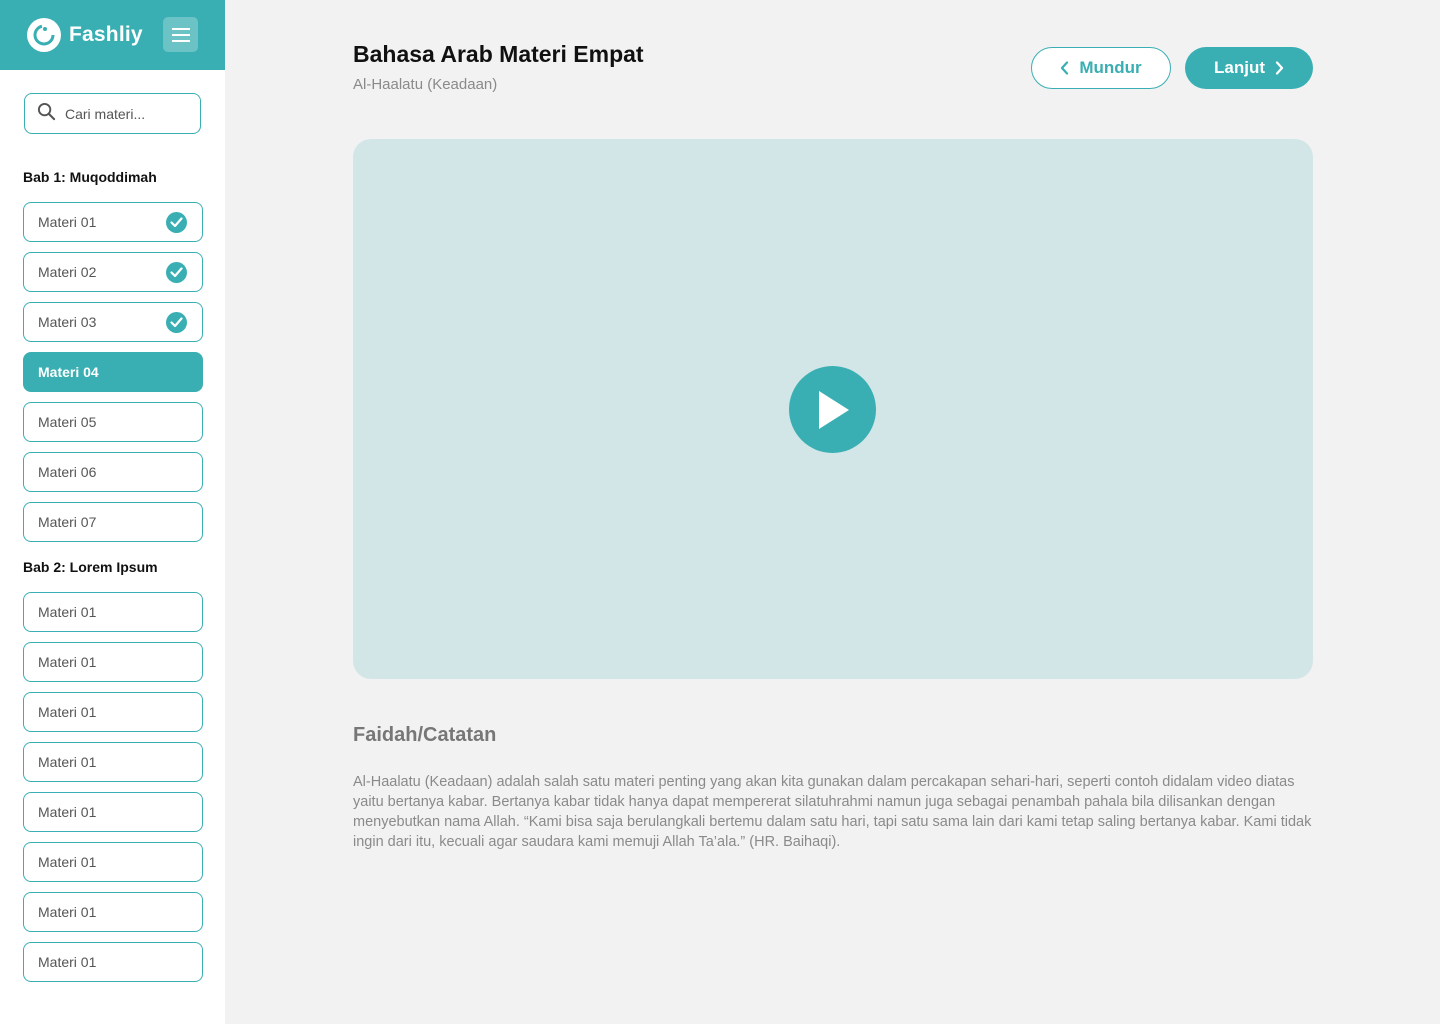  I want to click on search-icon, so click(46, 114).